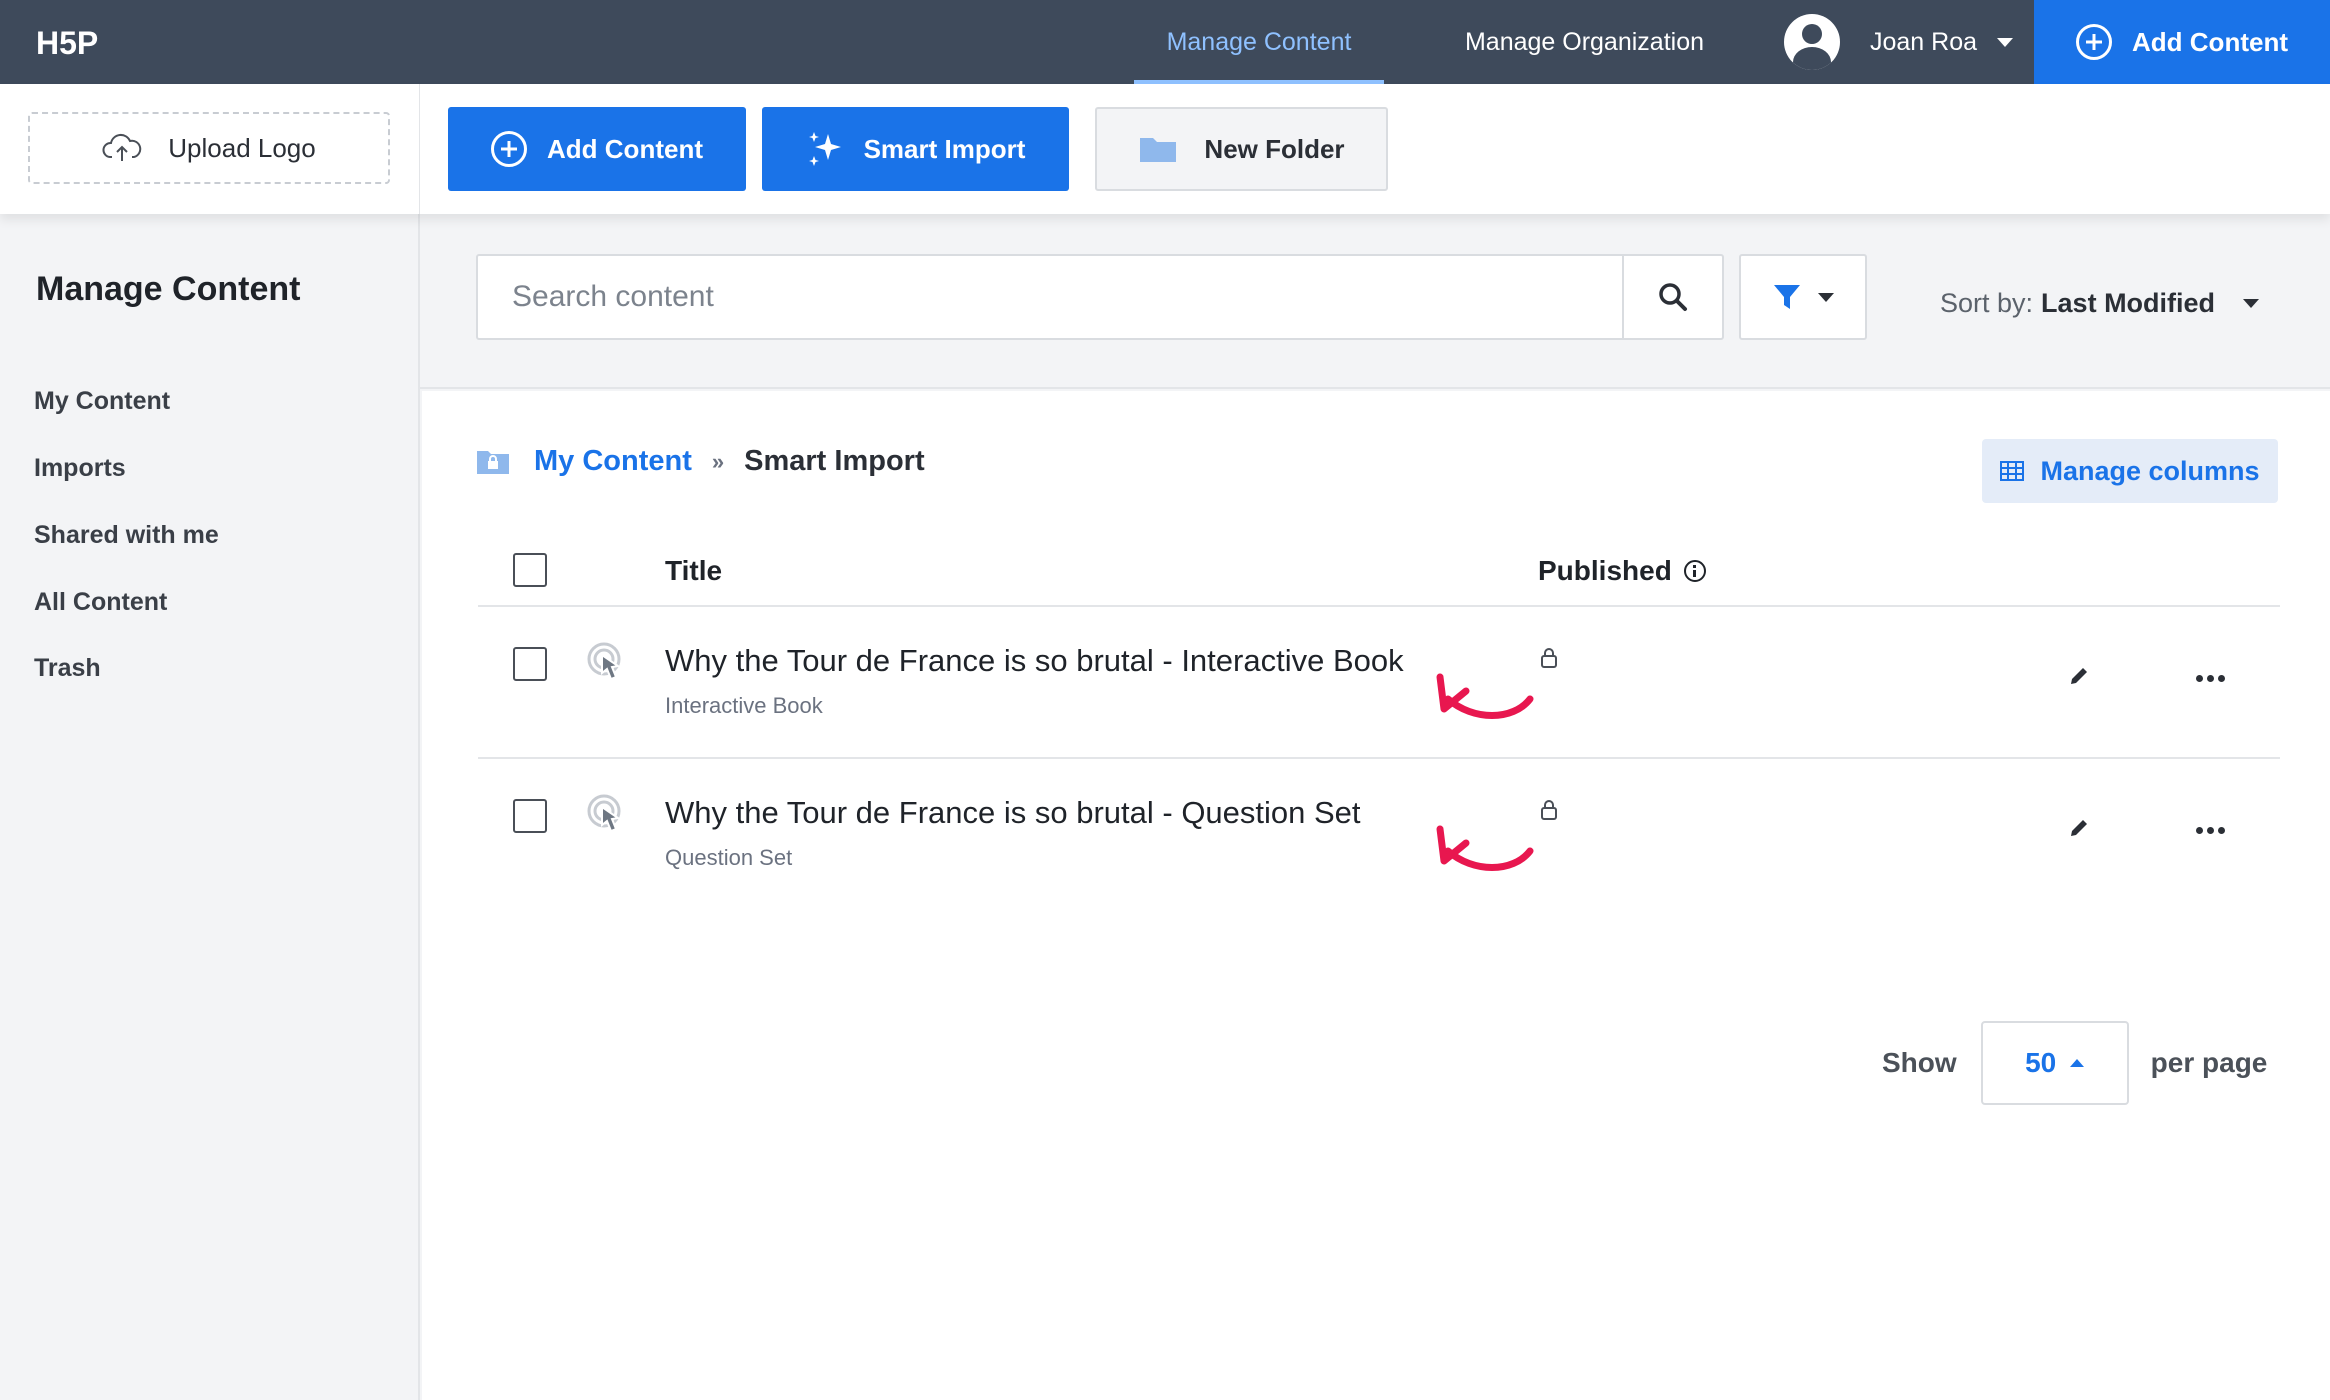 Image resolution: width=2330 pixels, height=1400 pixels. What do you see at coordinates (613, 461) in the screenshot?
I see `breadcrumb-my-content: My Content` at bounding box center [613, 461].